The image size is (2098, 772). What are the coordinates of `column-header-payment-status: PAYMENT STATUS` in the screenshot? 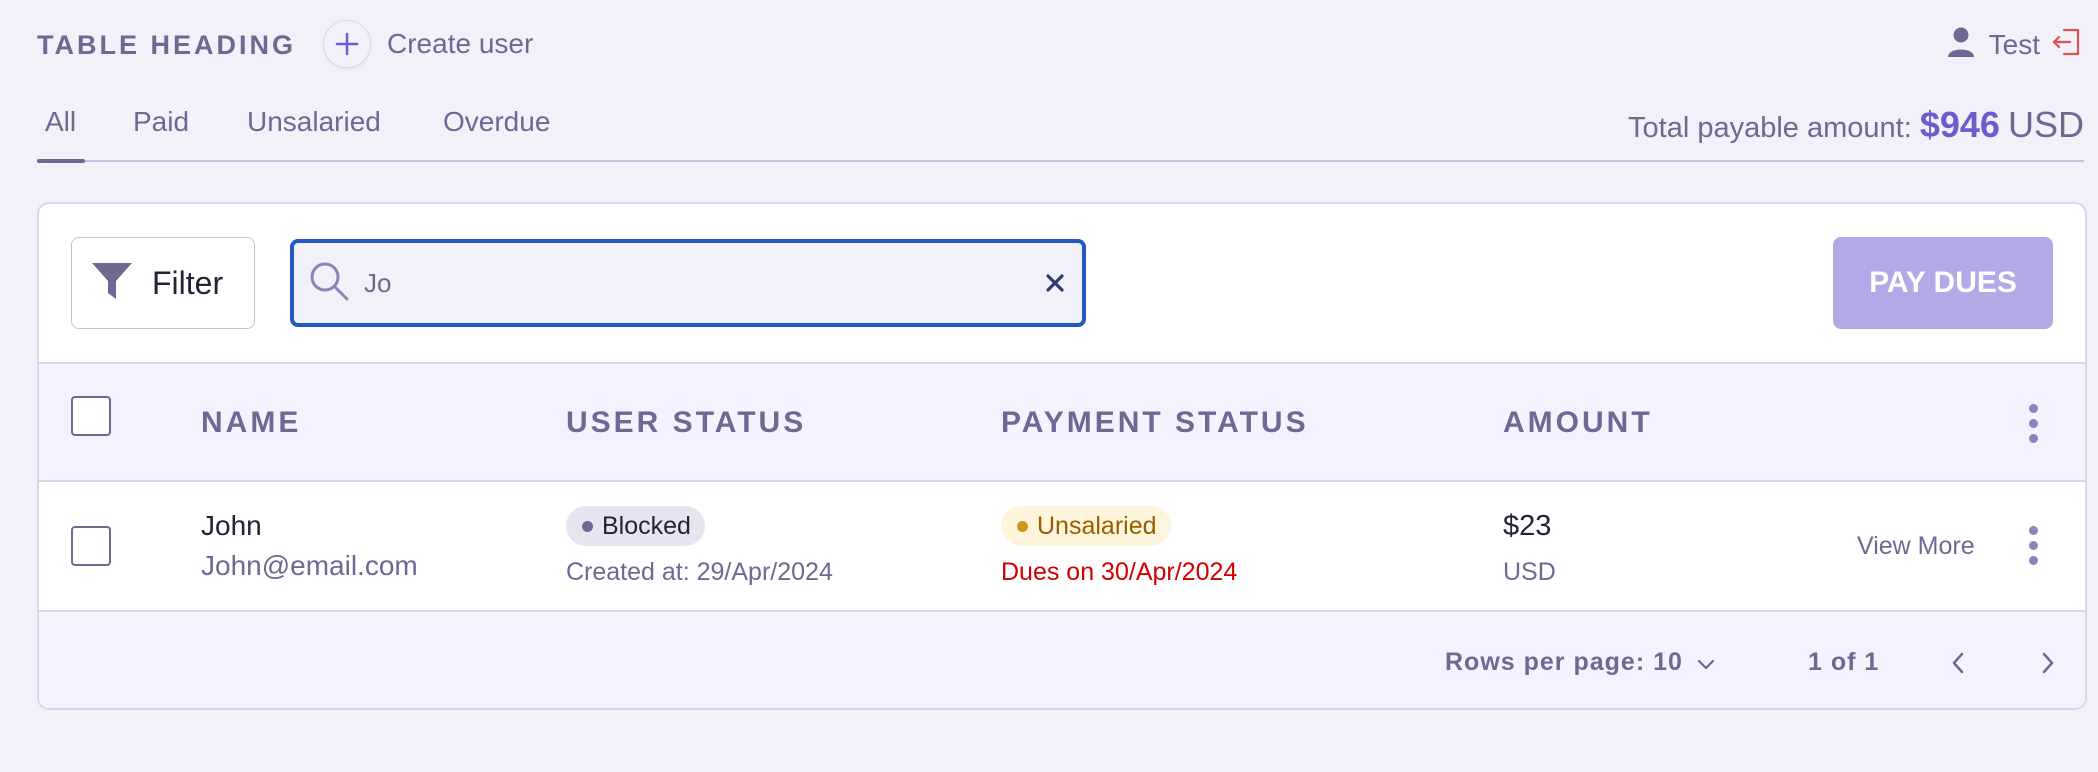 It's located at (1155, 423).